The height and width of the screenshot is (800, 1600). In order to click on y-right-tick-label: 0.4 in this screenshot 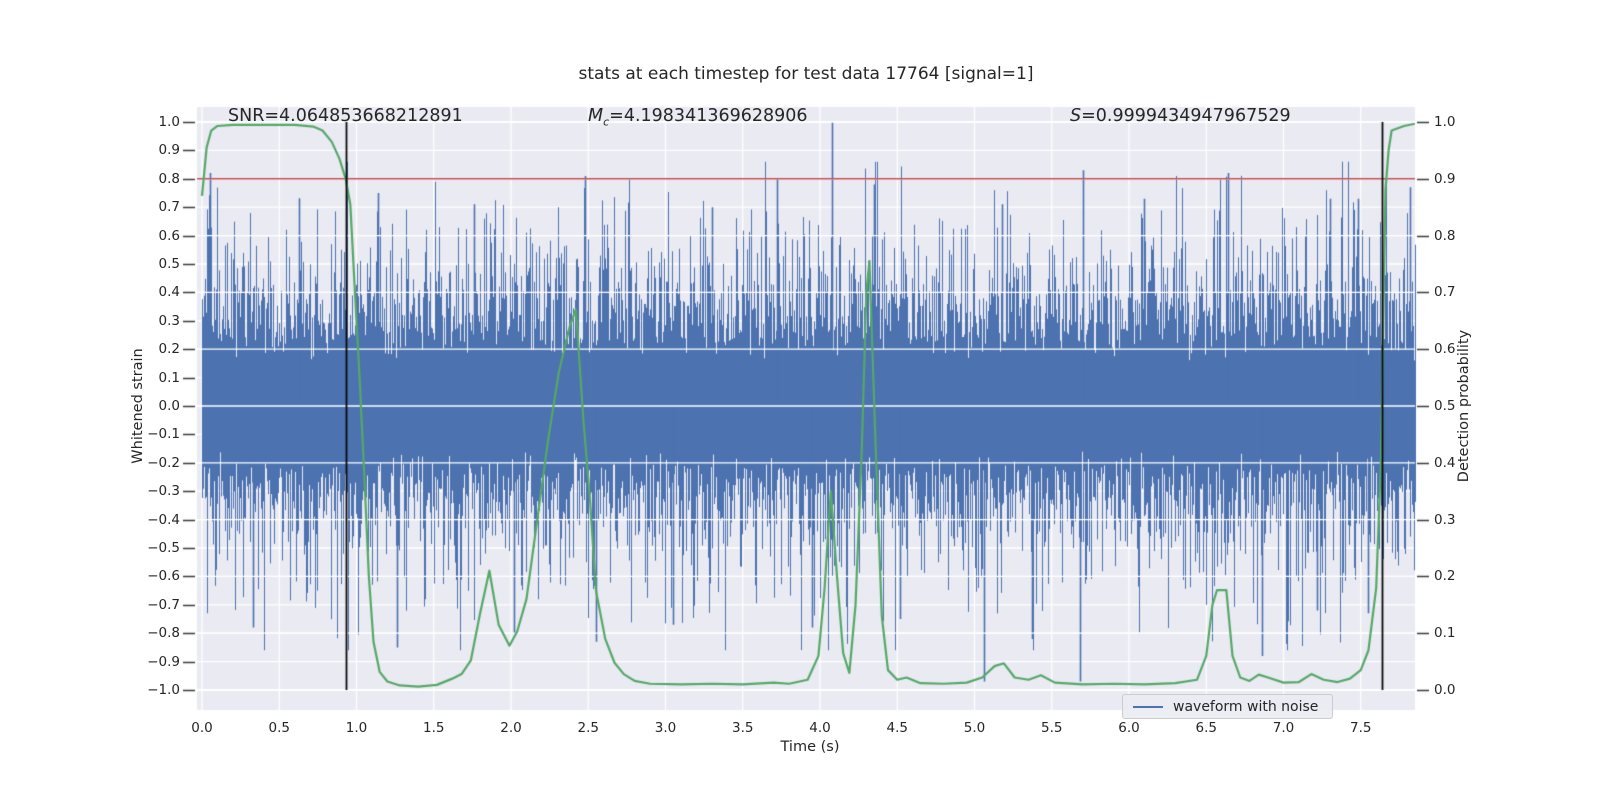, I will do `click(1445, 462)`.